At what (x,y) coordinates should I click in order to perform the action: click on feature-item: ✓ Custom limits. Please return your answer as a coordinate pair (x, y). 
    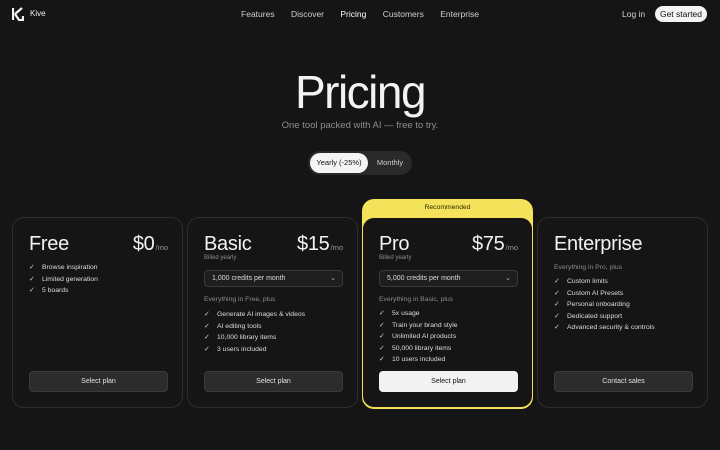
    Looking at the image, I should click on (604, 282).